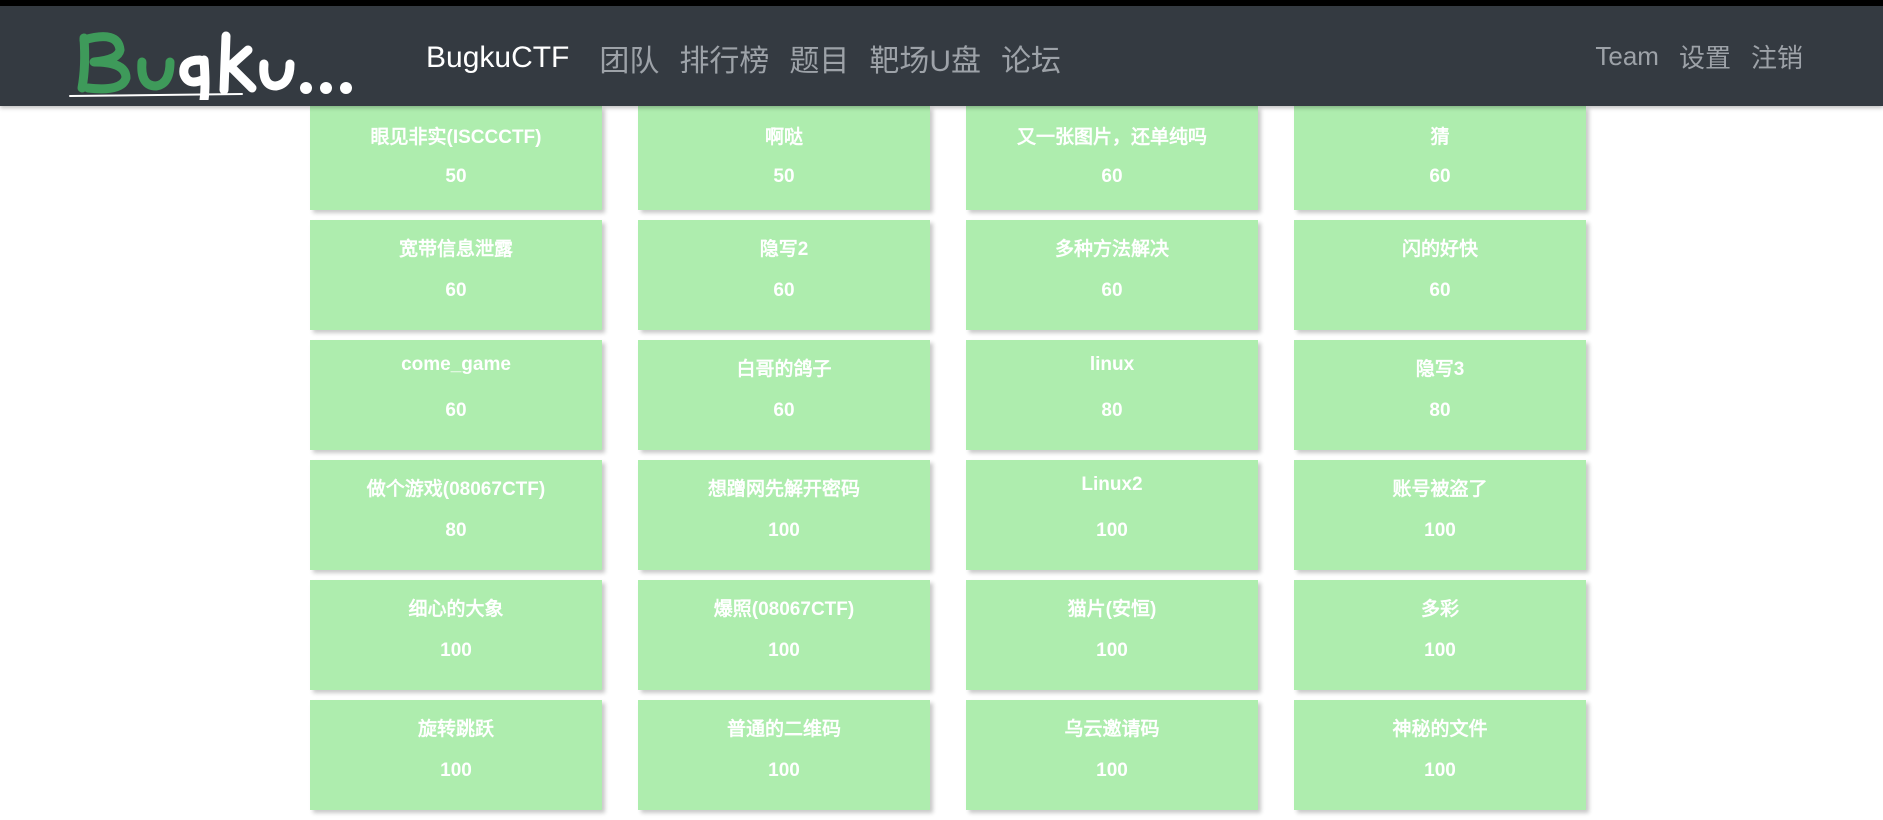 This screenshot has width=1883, height=820. What do you see at coordinates (456, 275) in the screenshot?
I see `challenge-card: 宽带信息泄露 60` at bounding box center [456, 275].